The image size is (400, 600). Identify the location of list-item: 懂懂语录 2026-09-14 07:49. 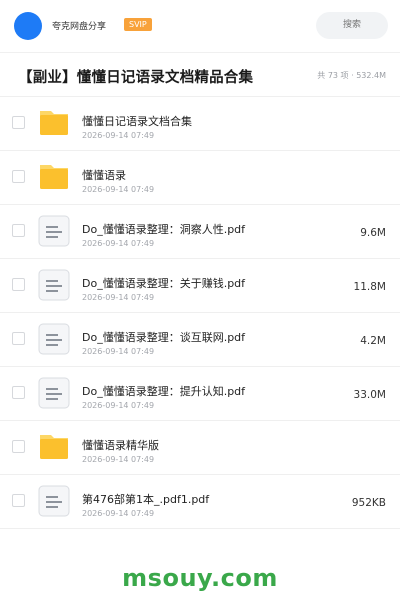
(200, 177).